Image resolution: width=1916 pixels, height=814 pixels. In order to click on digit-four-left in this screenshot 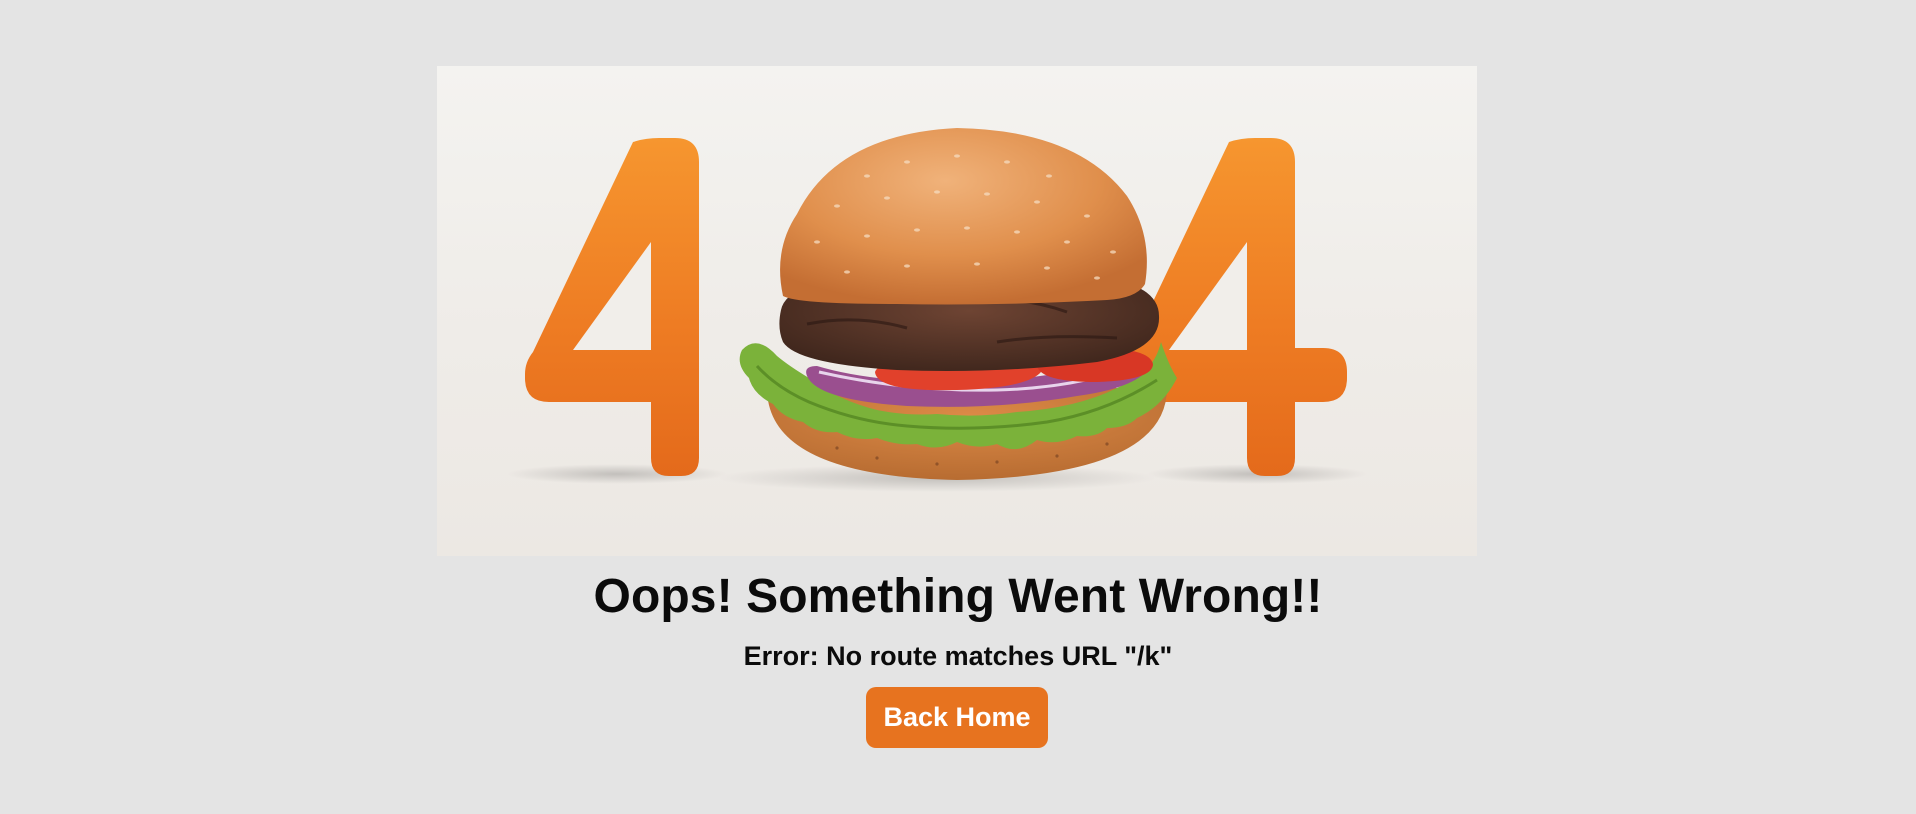, I will do `click(612, 307)`.